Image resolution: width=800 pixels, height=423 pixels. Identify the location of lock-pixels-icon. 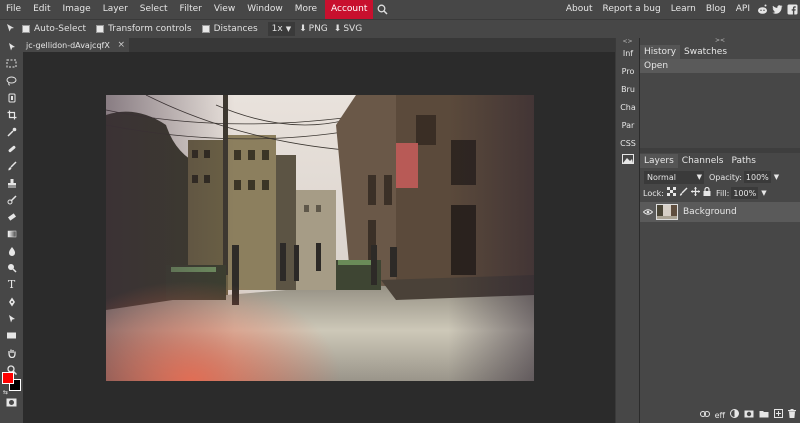
(683, 193).